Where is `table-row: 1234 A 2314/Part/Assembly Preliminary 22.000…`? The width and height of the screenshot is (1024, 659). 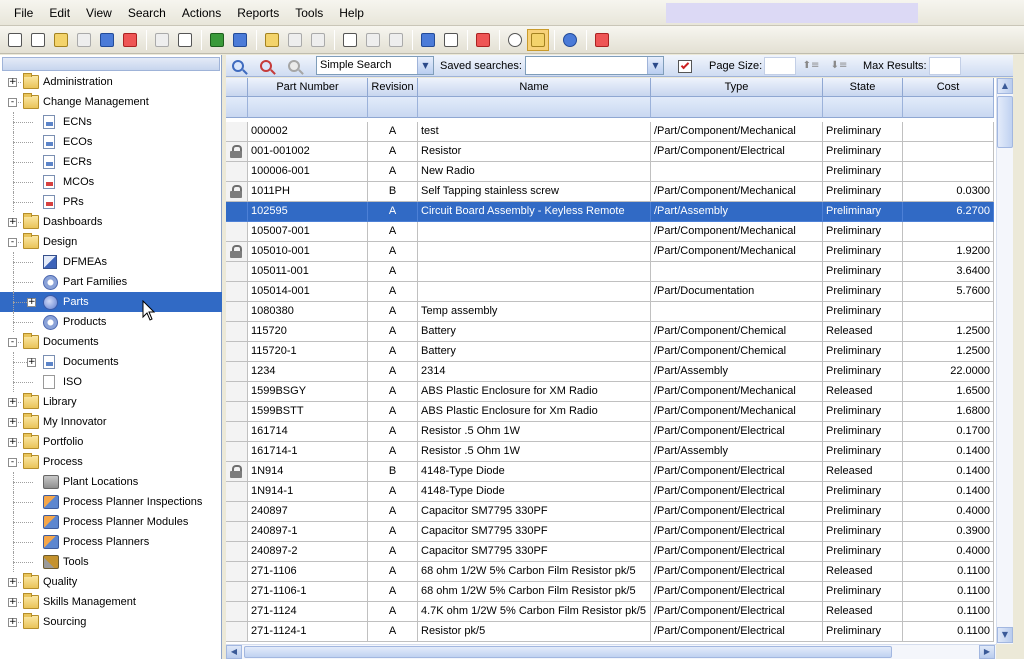
table-row: 1234 A 2314/Part/Assembly Preliminary 22.000… is located at coordinates (610, 372).